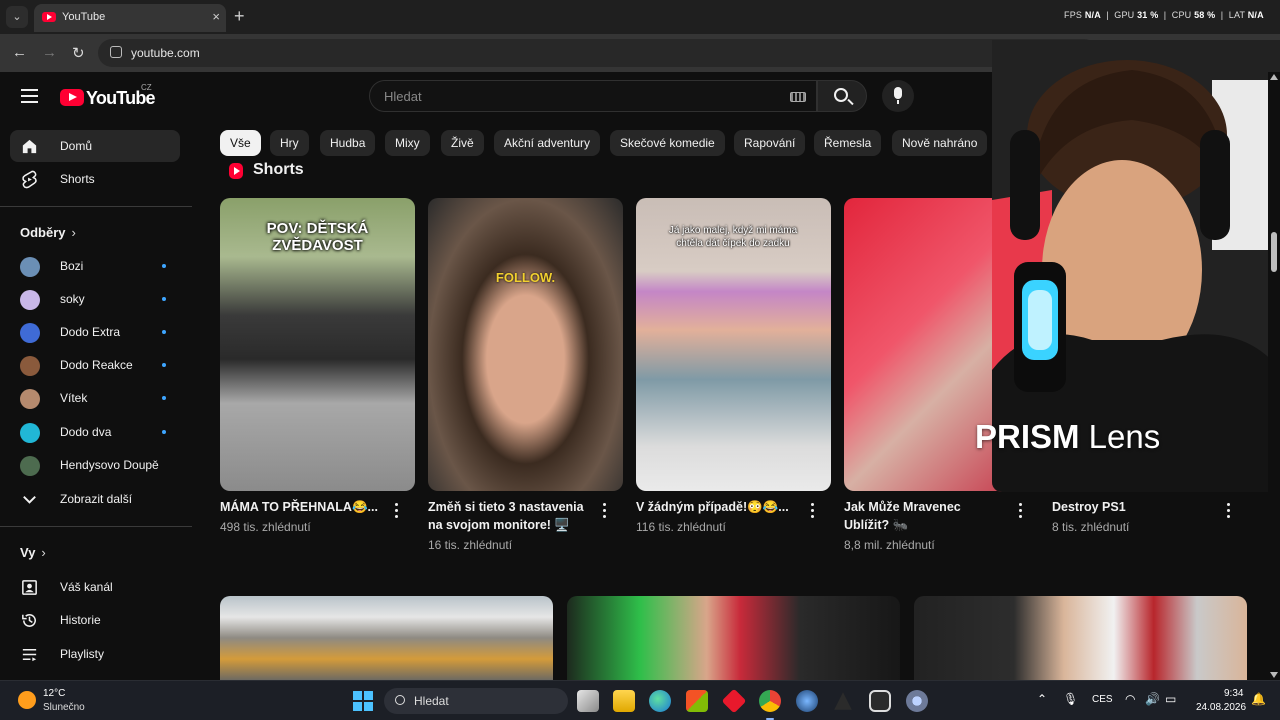 Image resolution: width=1280 pixels, height=720 pixels. Describe the element at coordinates (96, 206) in the screenshot. I see `sidebar-divider` at that location.